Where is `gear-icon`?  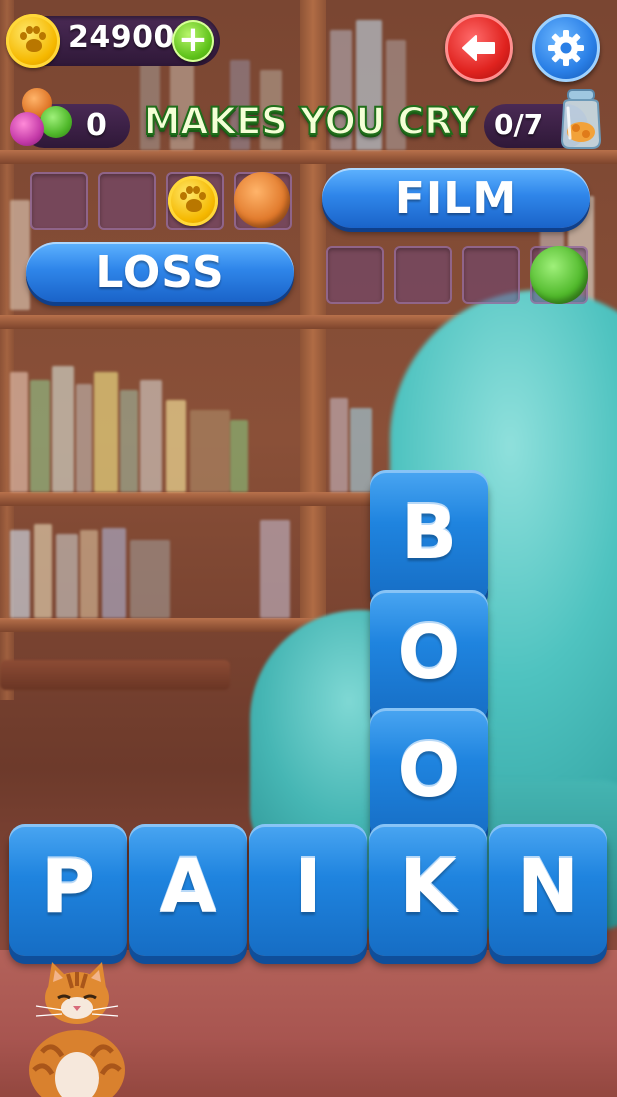 gear-icon is located at coordinates (566, 48).